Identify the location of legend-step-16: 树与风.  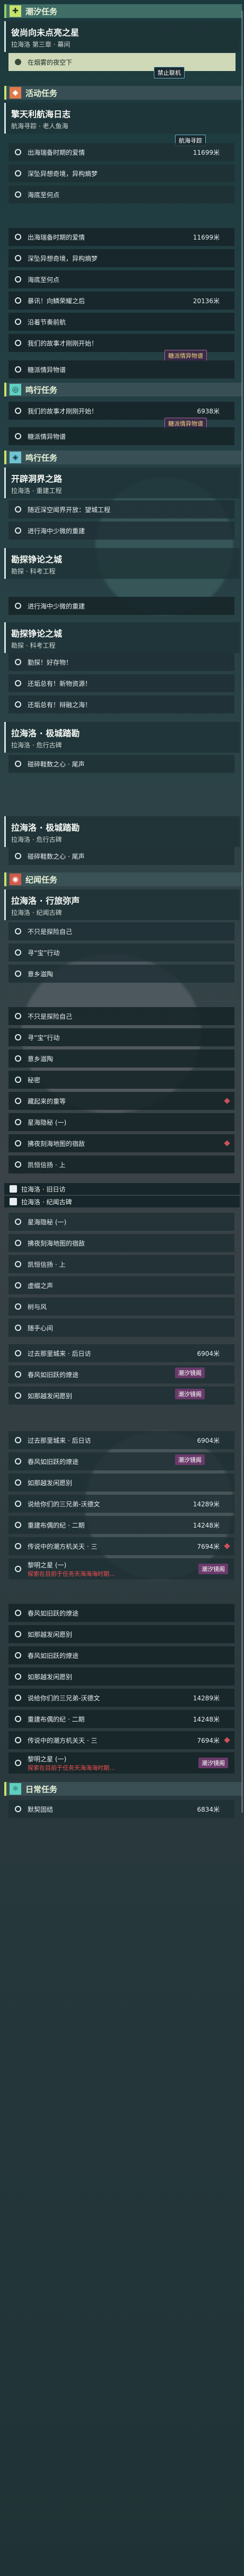
(121, 1307).